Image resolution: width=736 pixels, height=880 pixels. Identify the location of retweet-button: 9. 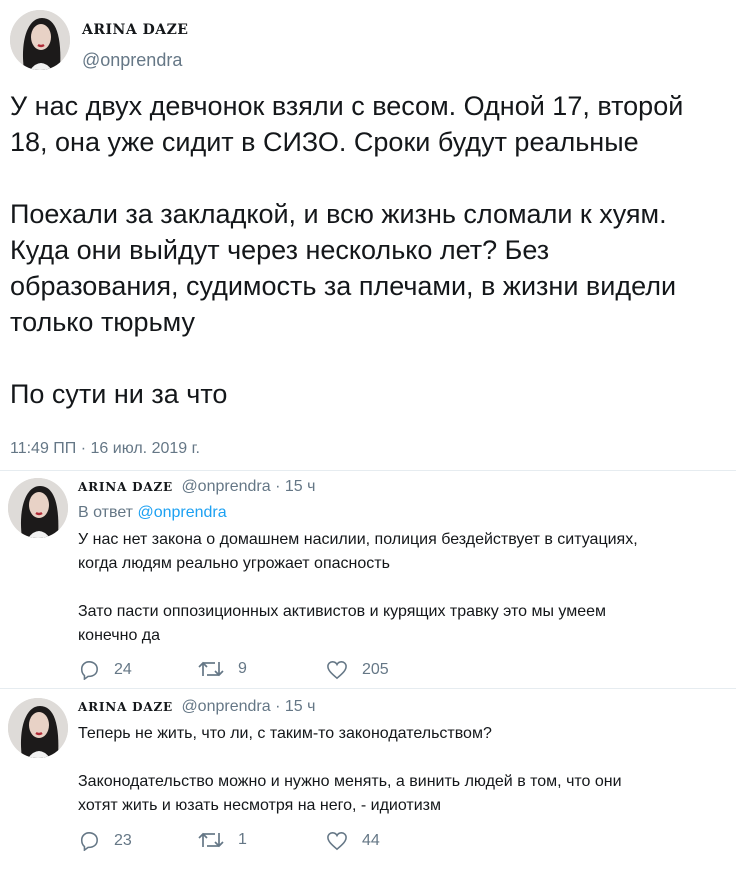
(222, 669).